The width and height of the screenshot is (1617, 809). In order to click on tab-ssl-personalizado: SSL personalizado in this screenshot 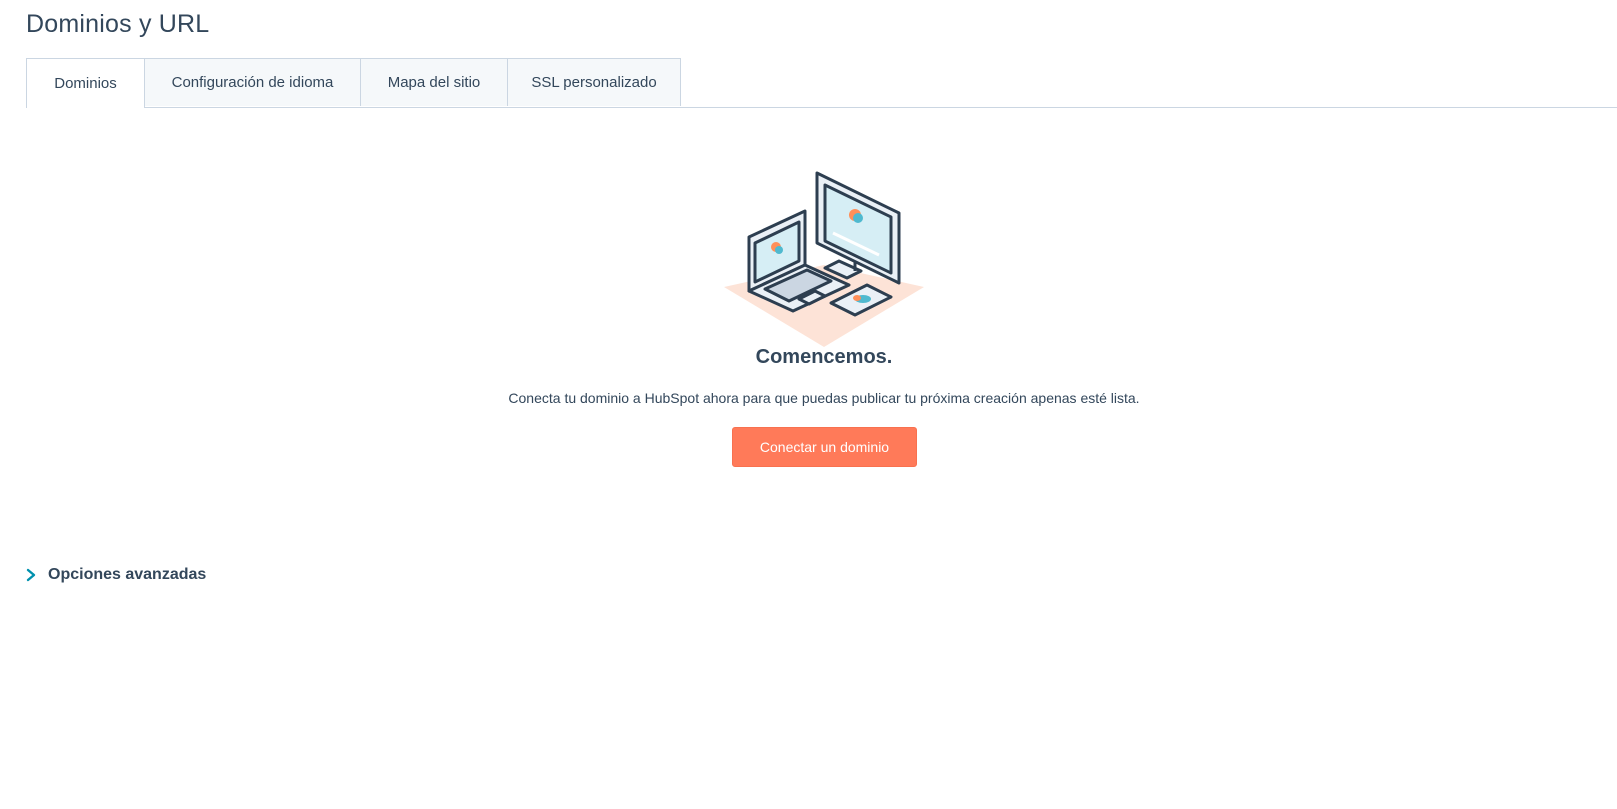, I will do `click(594, 82)`.